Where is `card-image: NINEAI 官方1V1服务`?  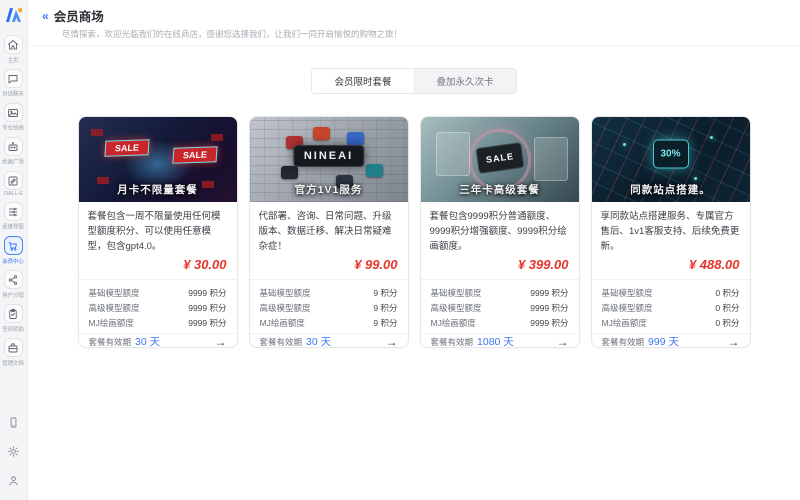 card-image: NINEAI 官方1V1服务 is located at coordinates (328, 159).